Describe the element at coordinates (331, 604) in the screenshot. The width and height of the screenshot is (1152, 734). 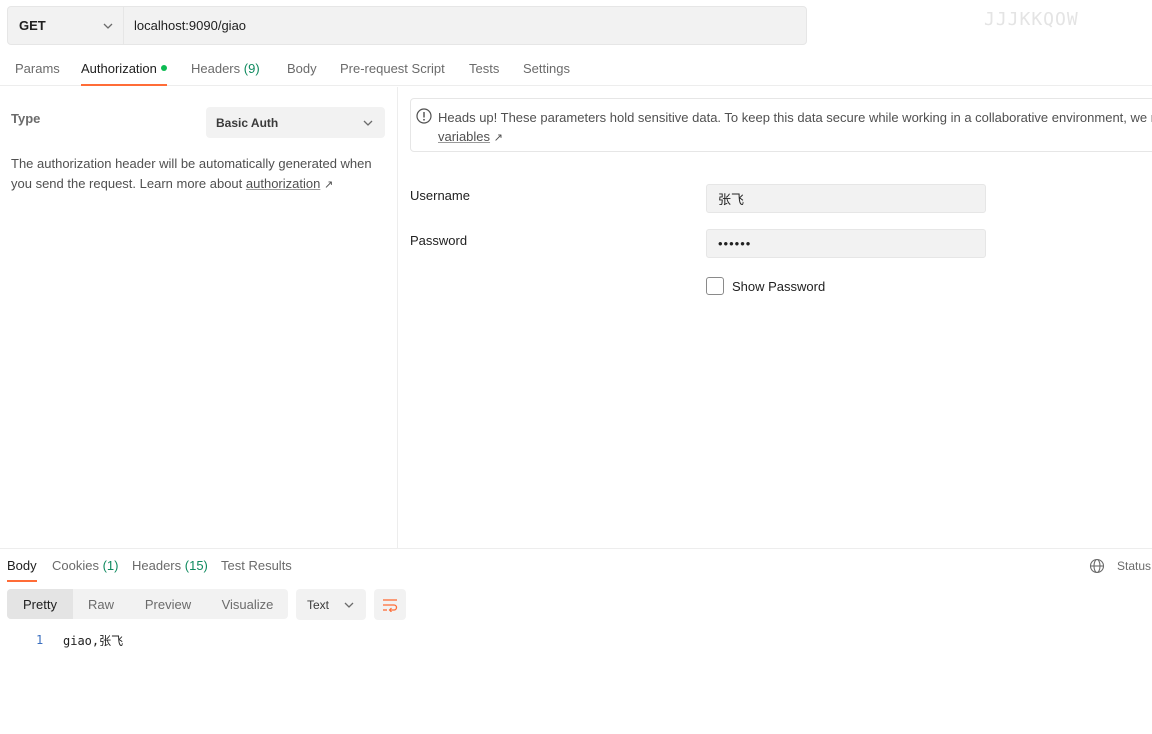
I see `response-format-select: Text` at that location.